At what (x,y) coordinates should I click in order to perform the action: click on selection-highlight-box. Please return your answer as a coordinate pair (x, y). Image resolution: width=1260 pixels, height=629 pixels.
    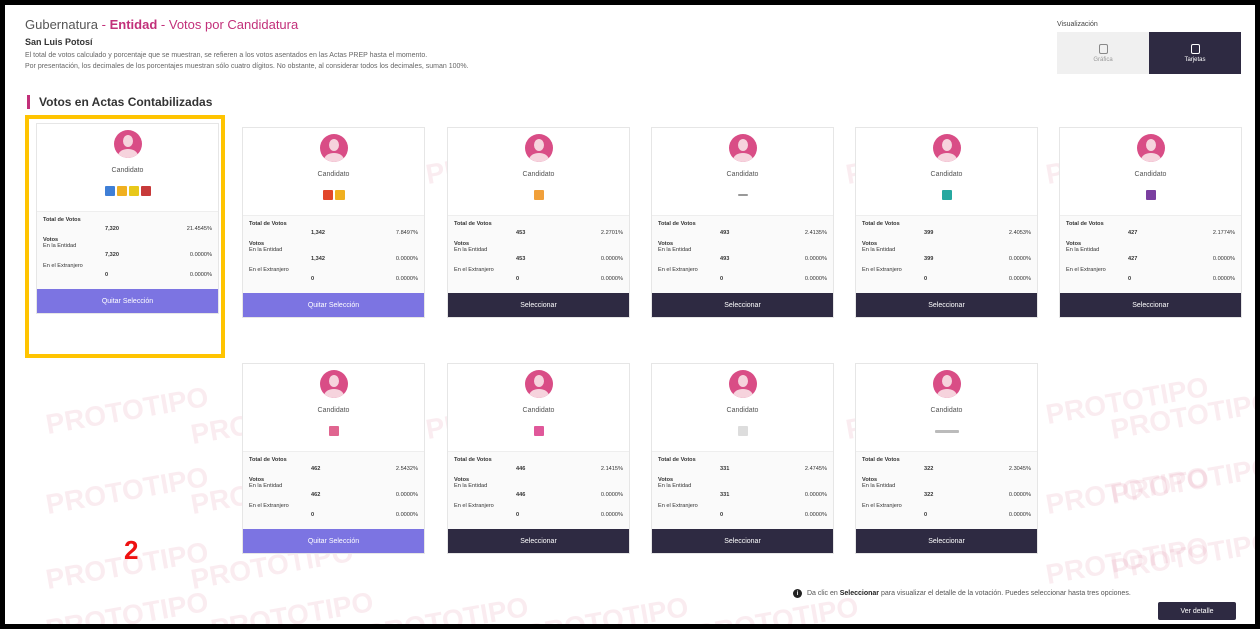
    Looking at the image, I should click on (125, 236).